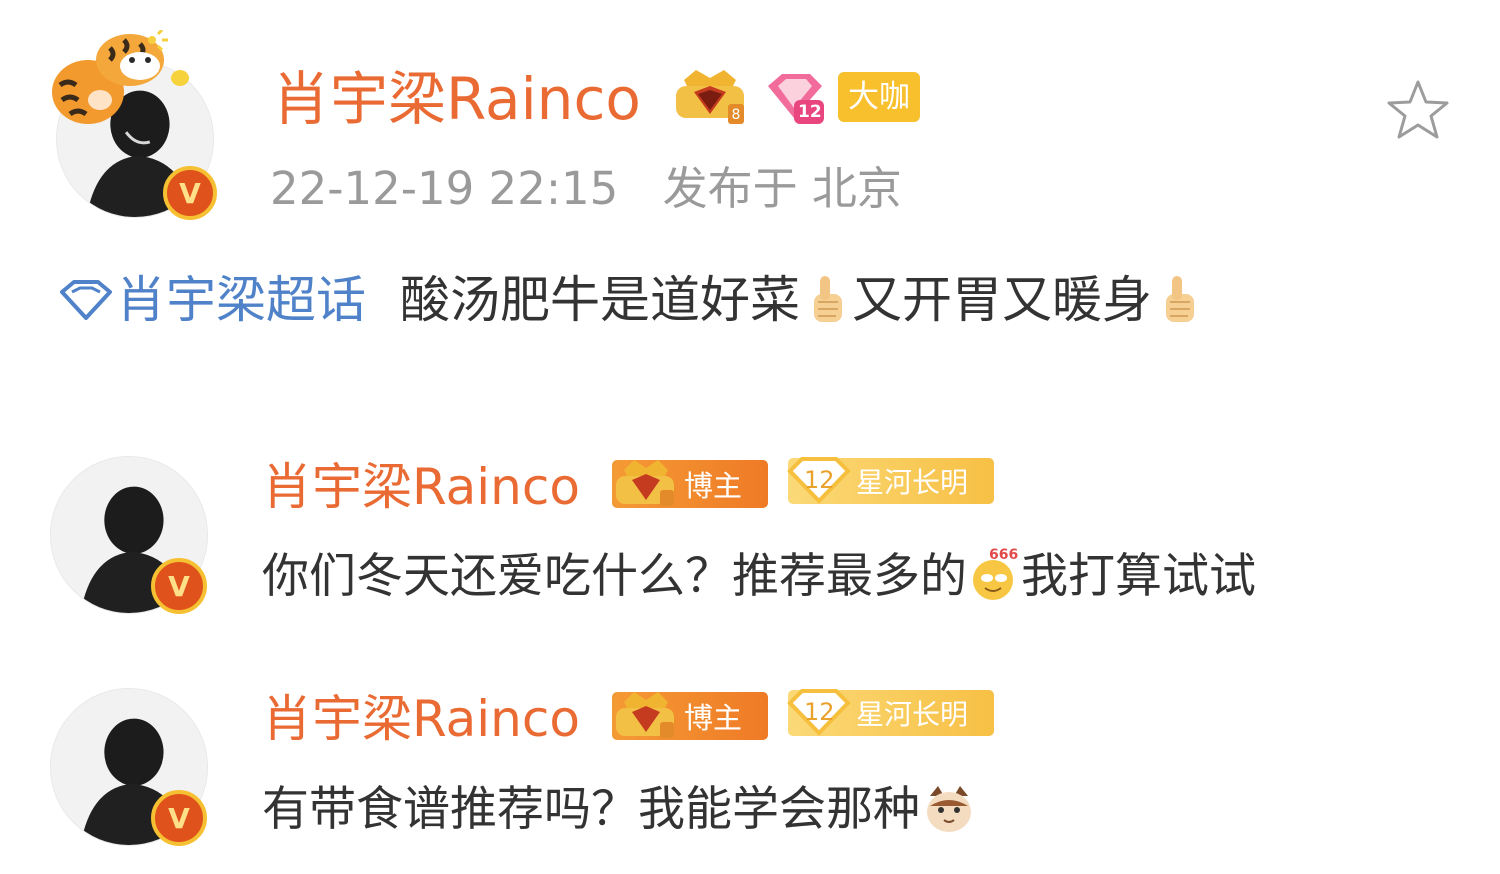  I want to click on post-text-part1: 酸汤肥牛是道好菜, so click(600, 300).